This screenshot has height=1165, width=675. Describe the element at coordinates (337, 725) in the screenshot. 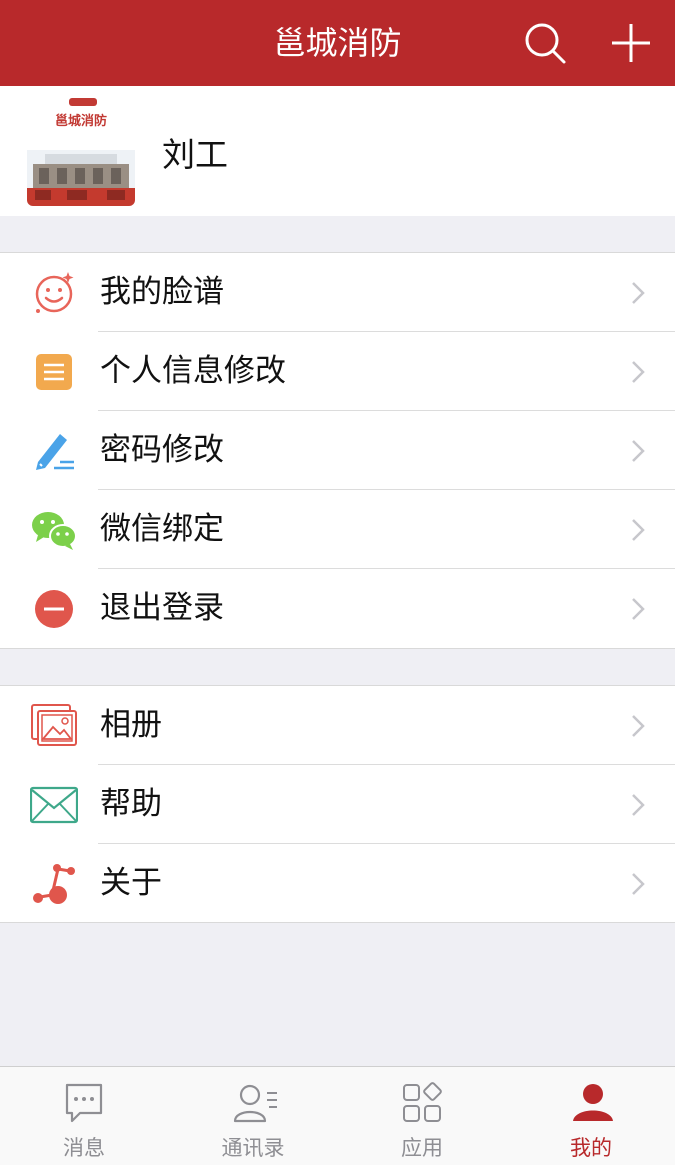

I see `menu-item-album: 相册` at that location.